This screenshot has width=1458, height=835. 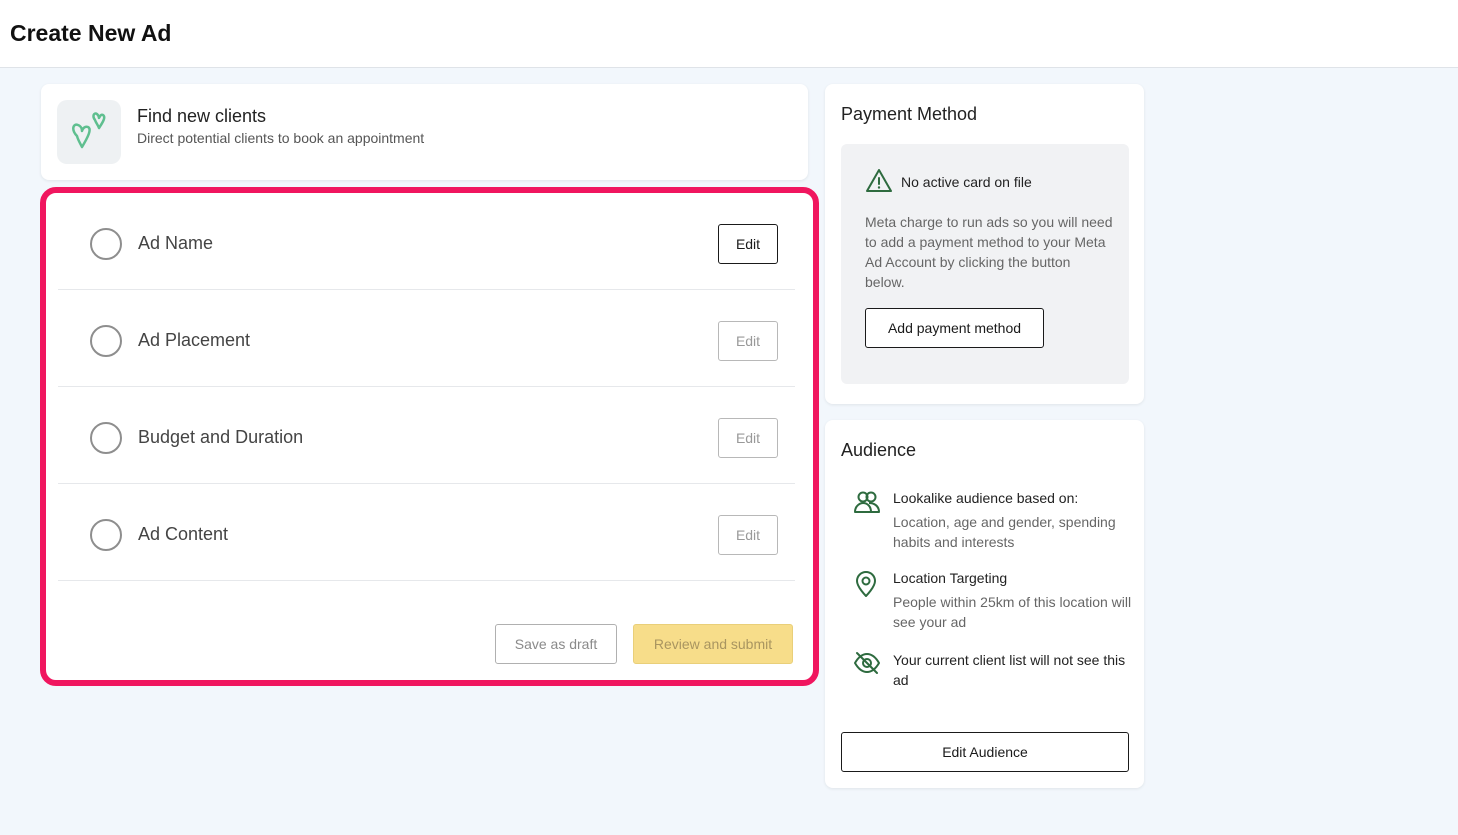 I want to click on edit-ad-name-button: Edit, so click(x=748, y=244).